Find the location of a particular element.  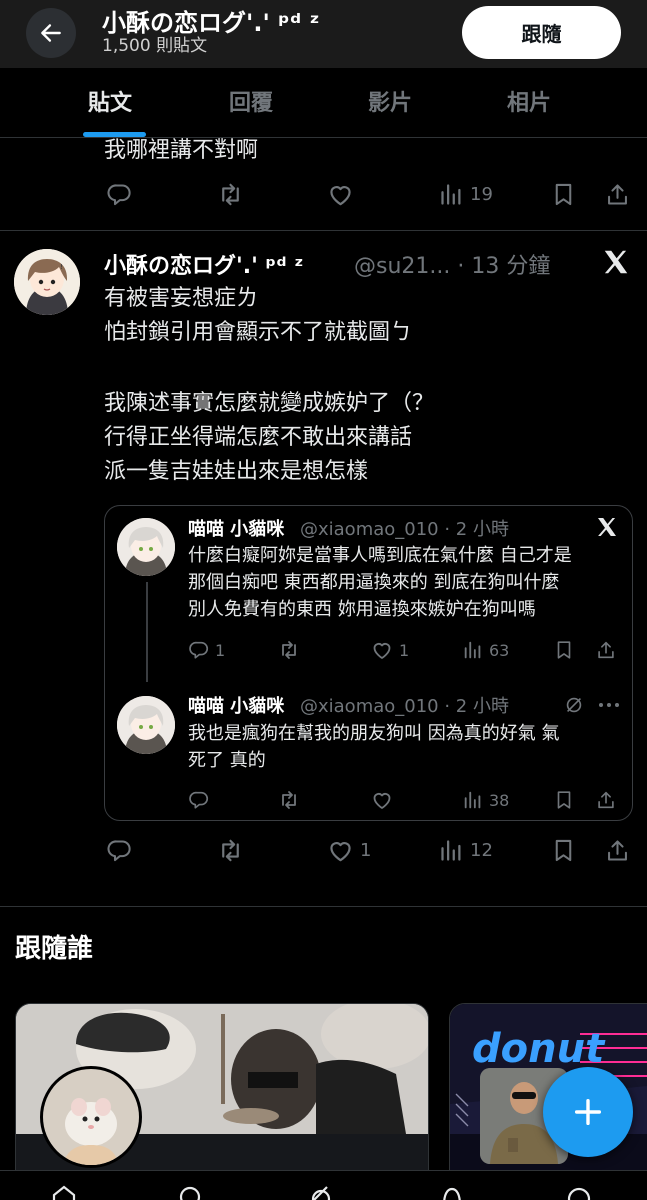

reply-count: 1 is located at coordinates (220, 650).